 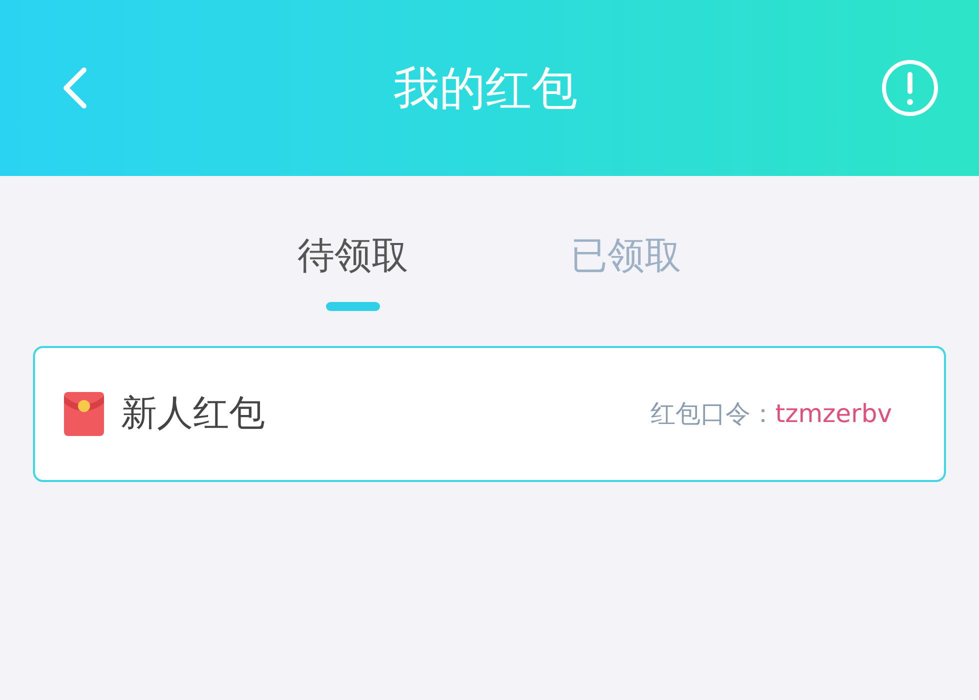 I want to click on packet-code: tzmzerbv, so click(x=833, y=414).